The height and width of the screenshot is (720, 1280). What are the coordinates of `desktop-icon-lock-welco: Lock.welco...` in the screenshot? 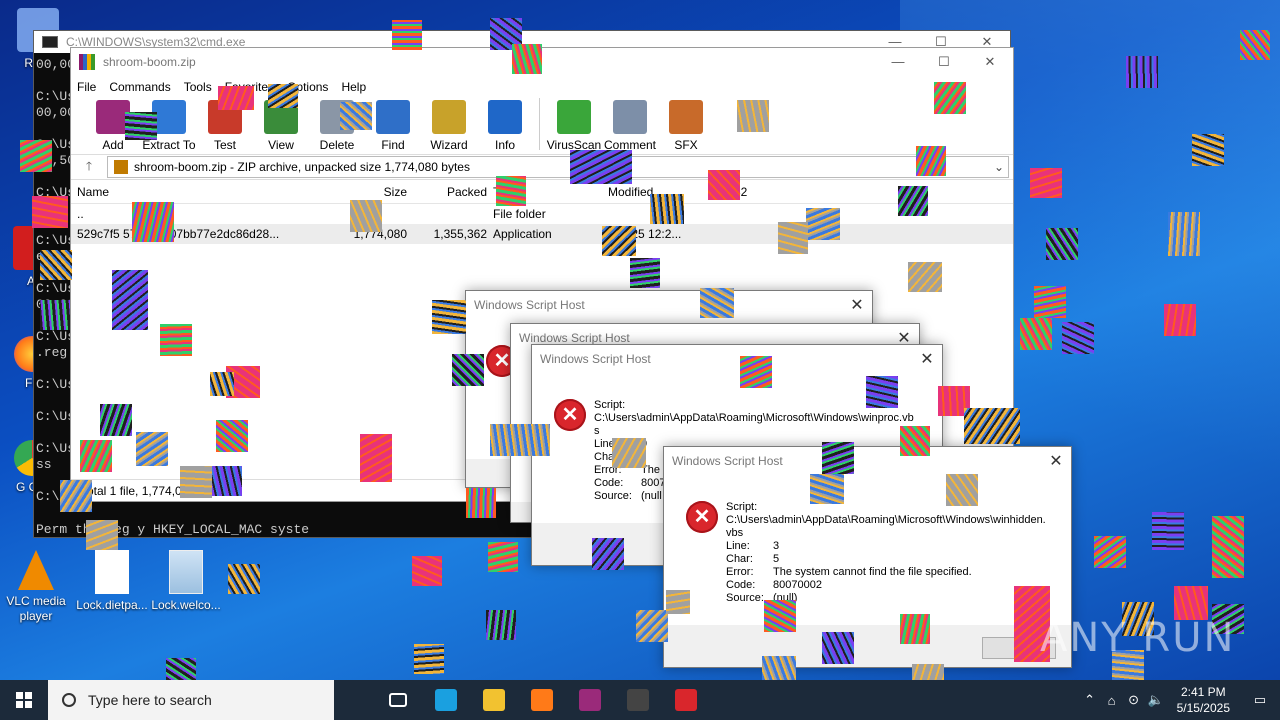 It's located at (186, 581).